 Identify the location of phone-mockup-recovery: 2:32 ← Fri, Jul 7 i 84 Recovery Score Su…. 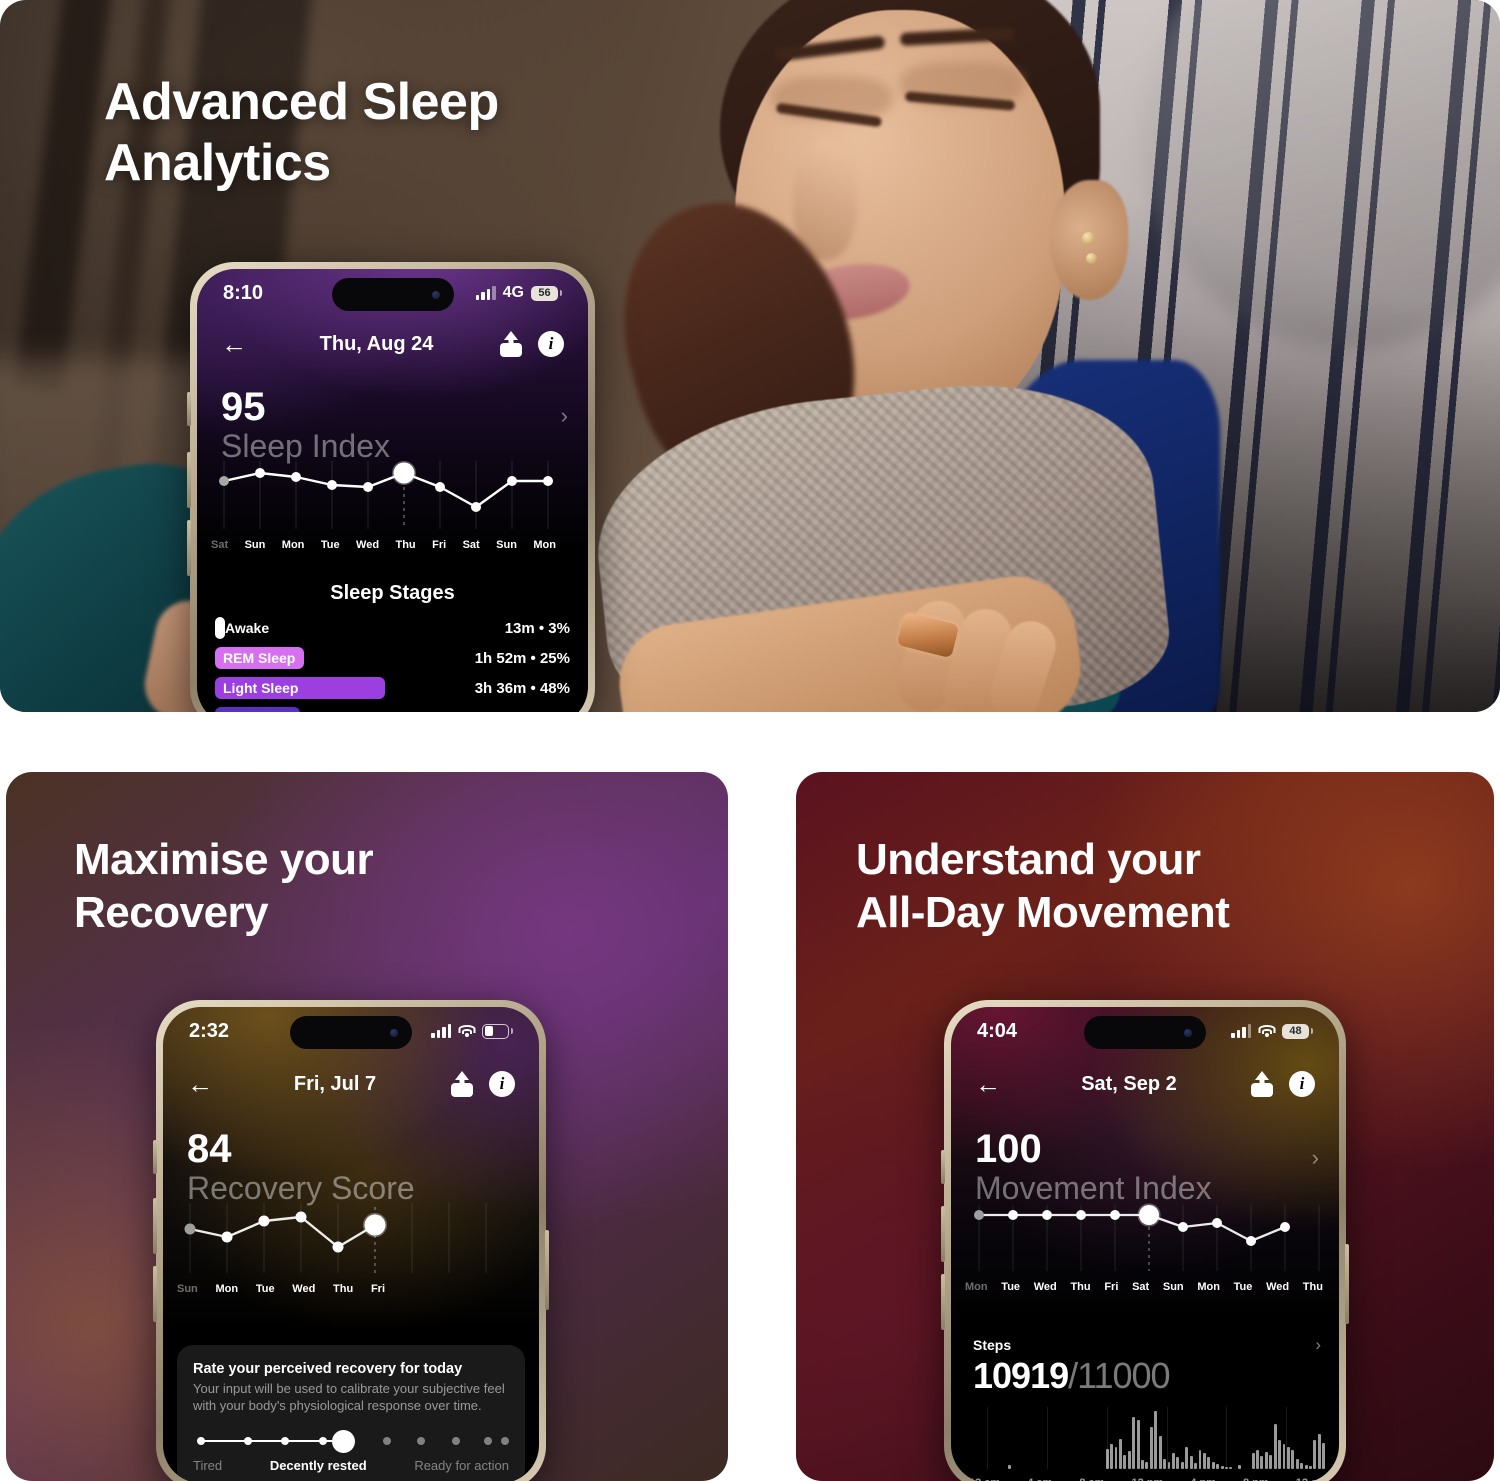
(351, 1240).